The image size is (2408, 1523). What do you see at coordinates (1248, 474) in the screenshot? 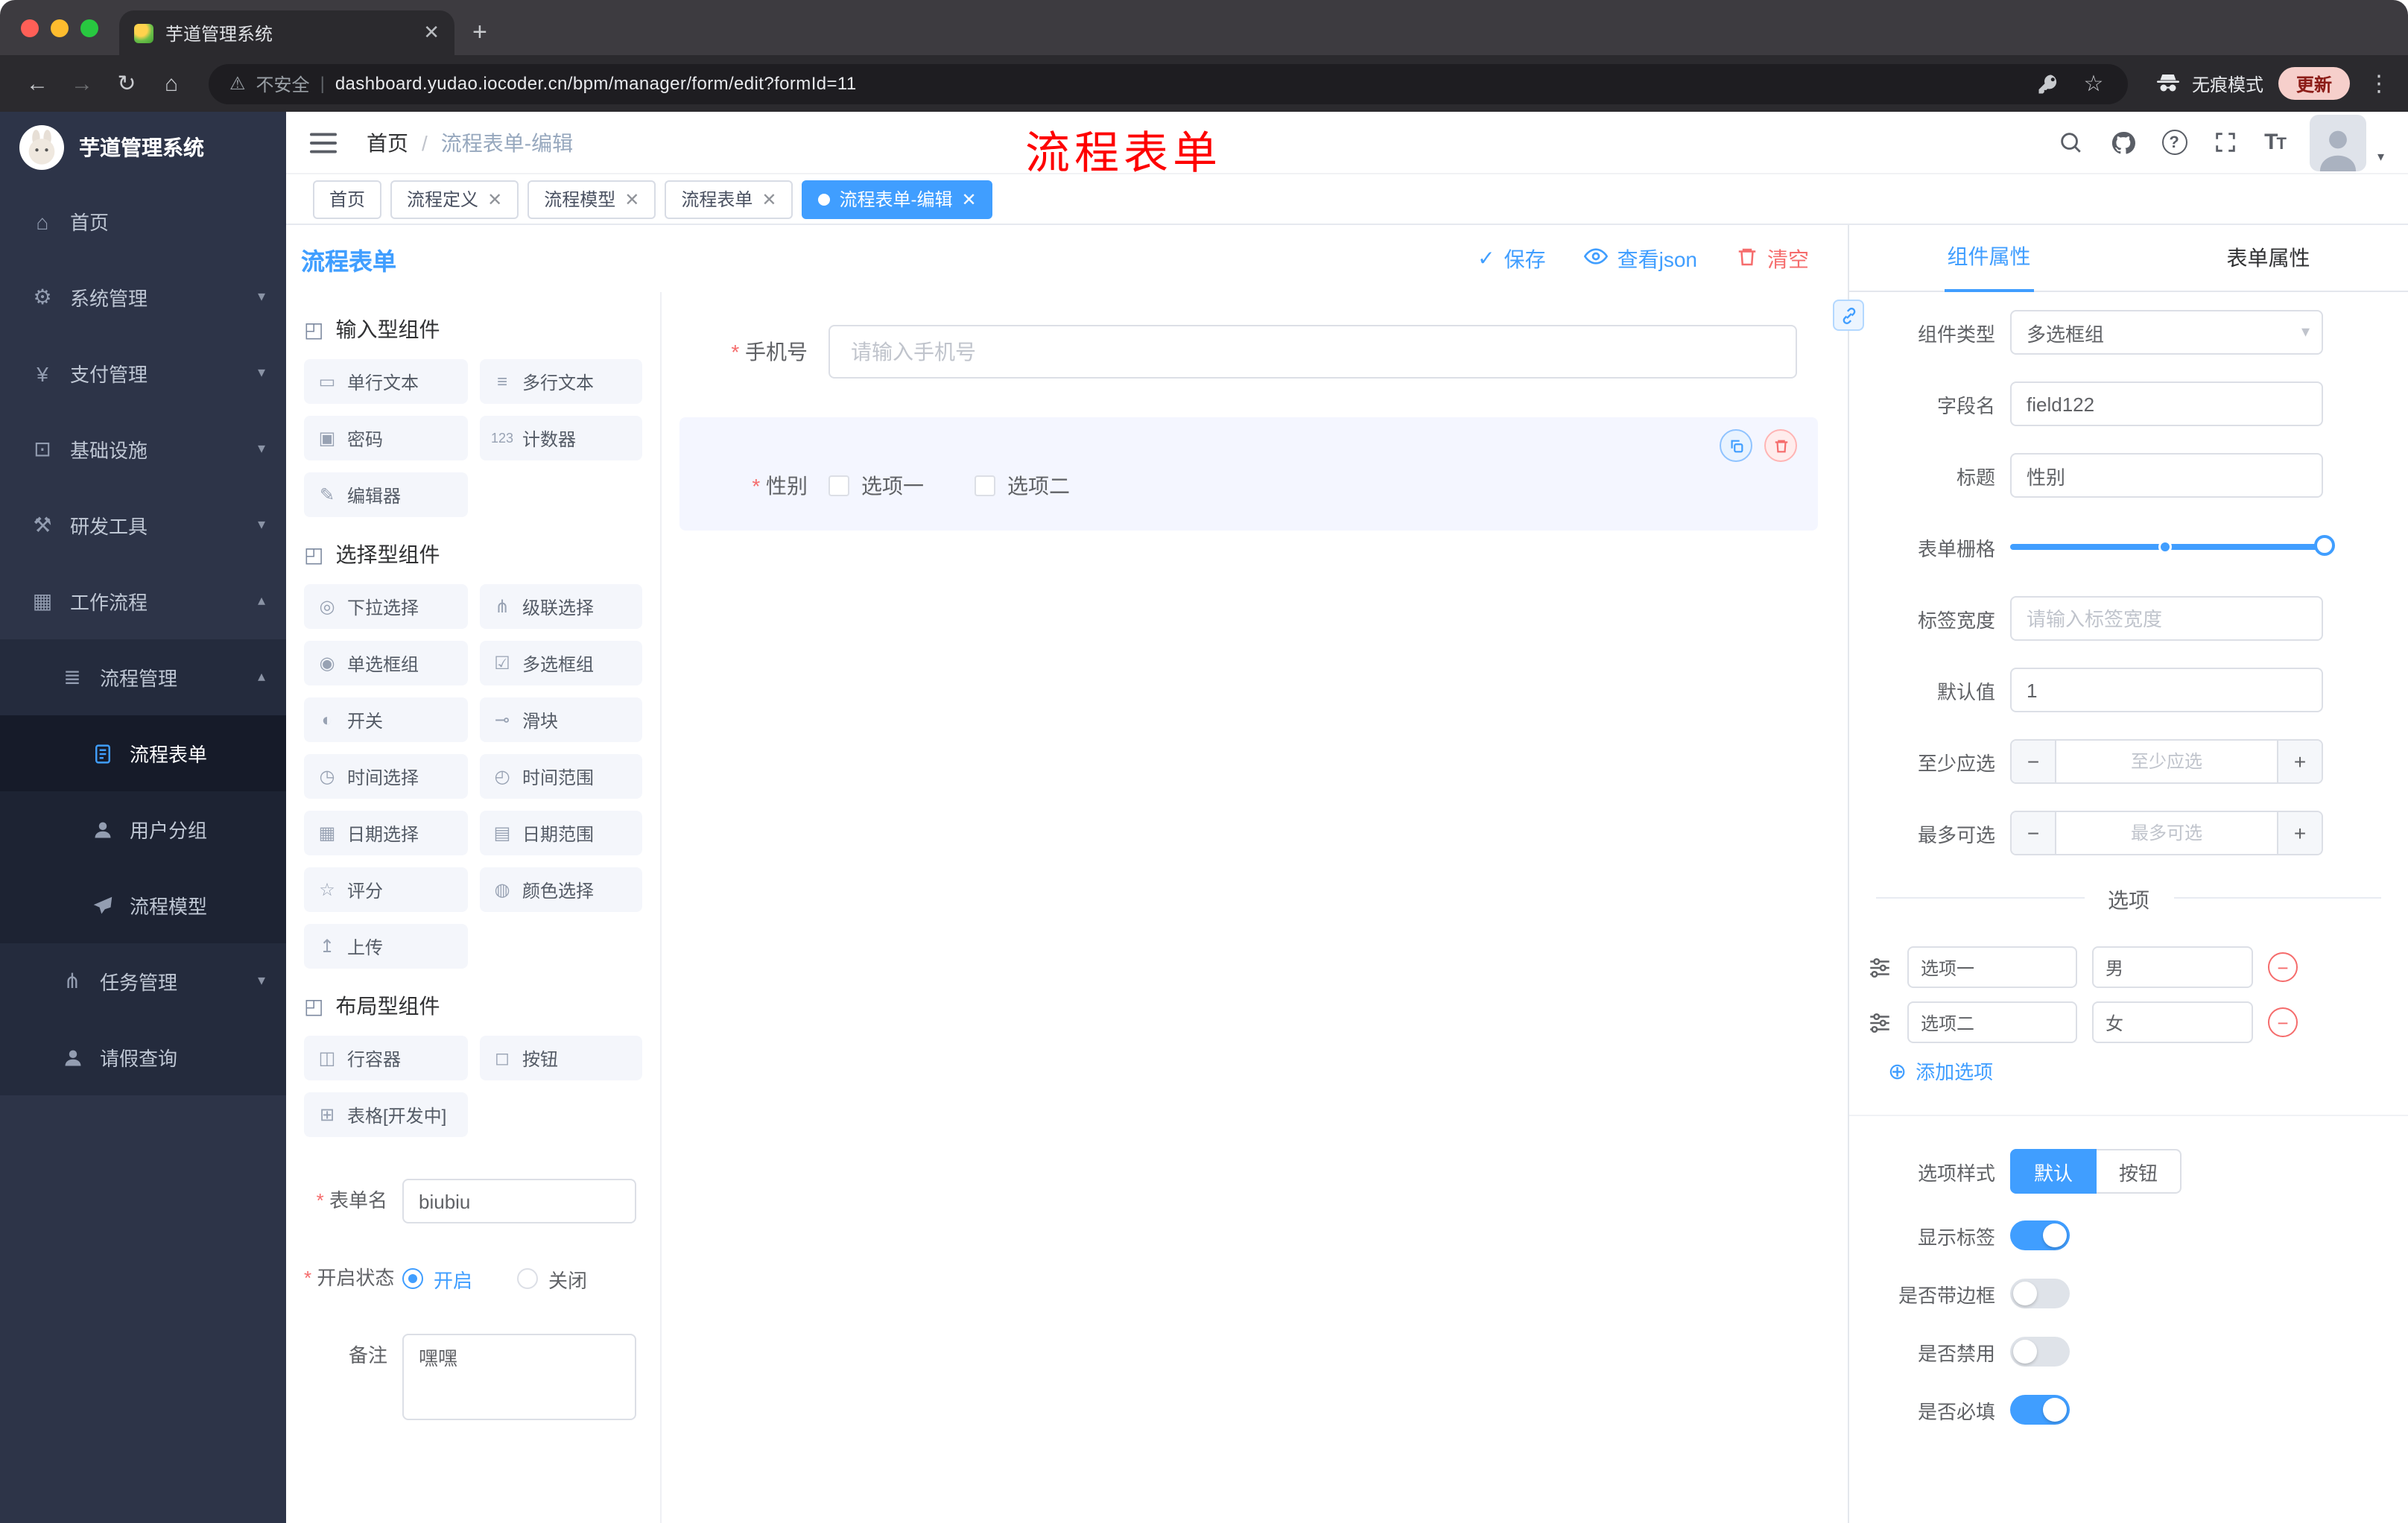
I see `gender-field-selected: 性别 选项一 选项二` at bounding box center [1248, 474].